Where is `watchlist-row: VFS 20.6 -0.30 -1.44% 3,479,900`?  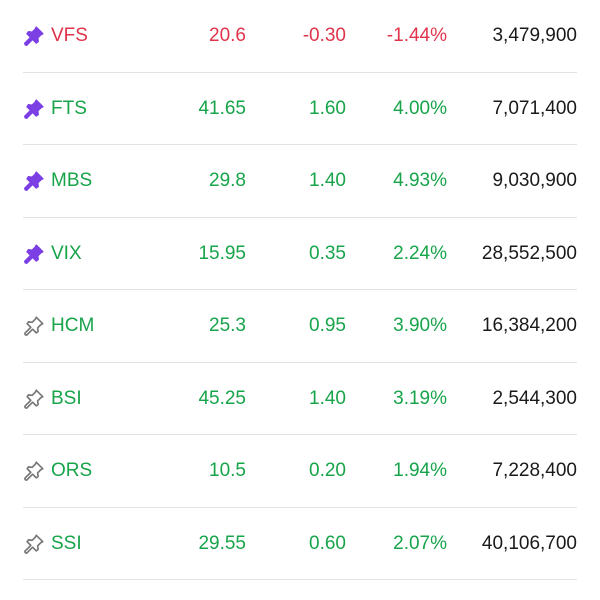
watchlist-row: VFS 20.6 -0.30 -1.44% 3,479,900 is located at coordinates (300, 36).